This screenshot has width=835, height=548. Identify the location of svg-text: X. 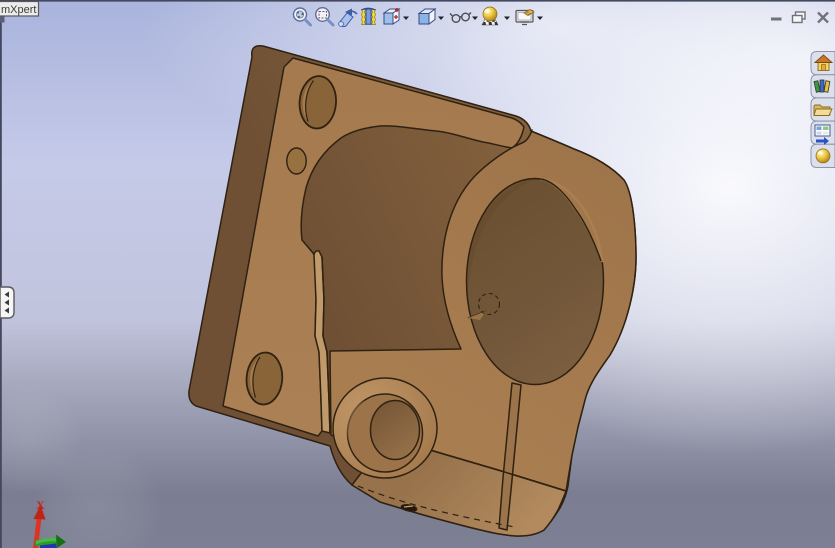
(40, 505).